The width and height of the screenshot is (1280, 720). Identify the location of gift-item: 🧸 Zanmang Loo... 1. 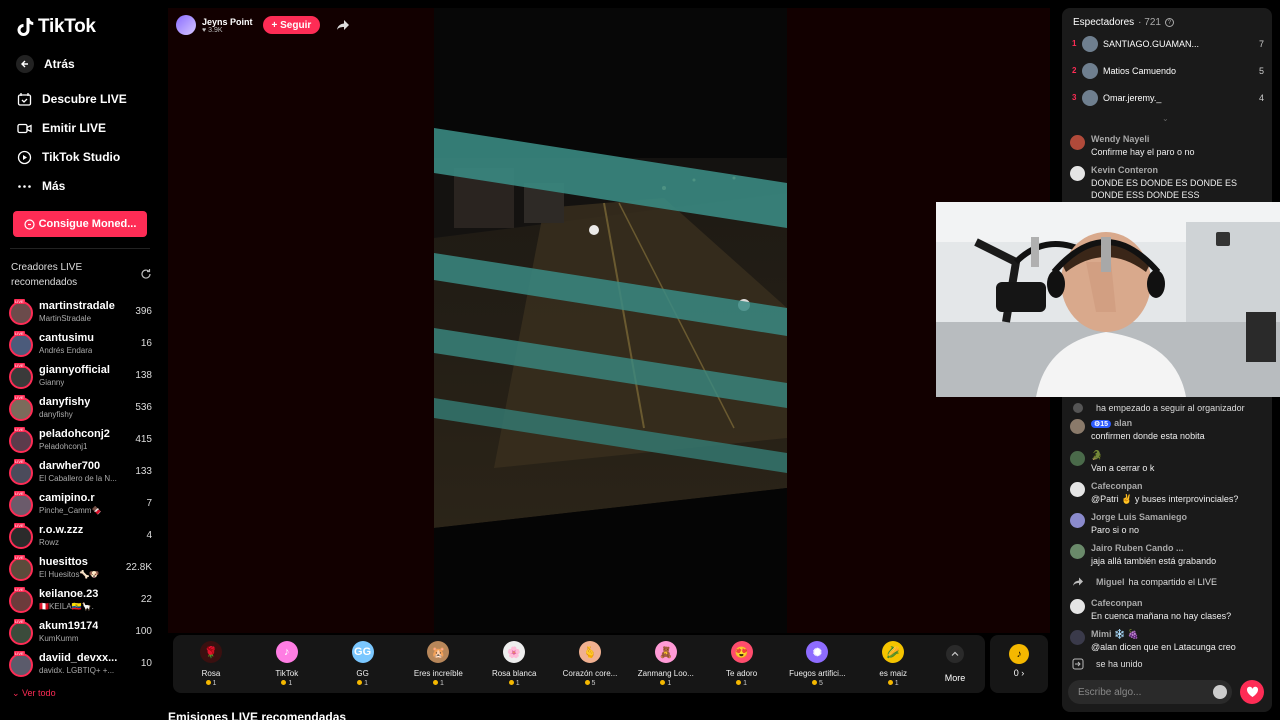
(666, 664).